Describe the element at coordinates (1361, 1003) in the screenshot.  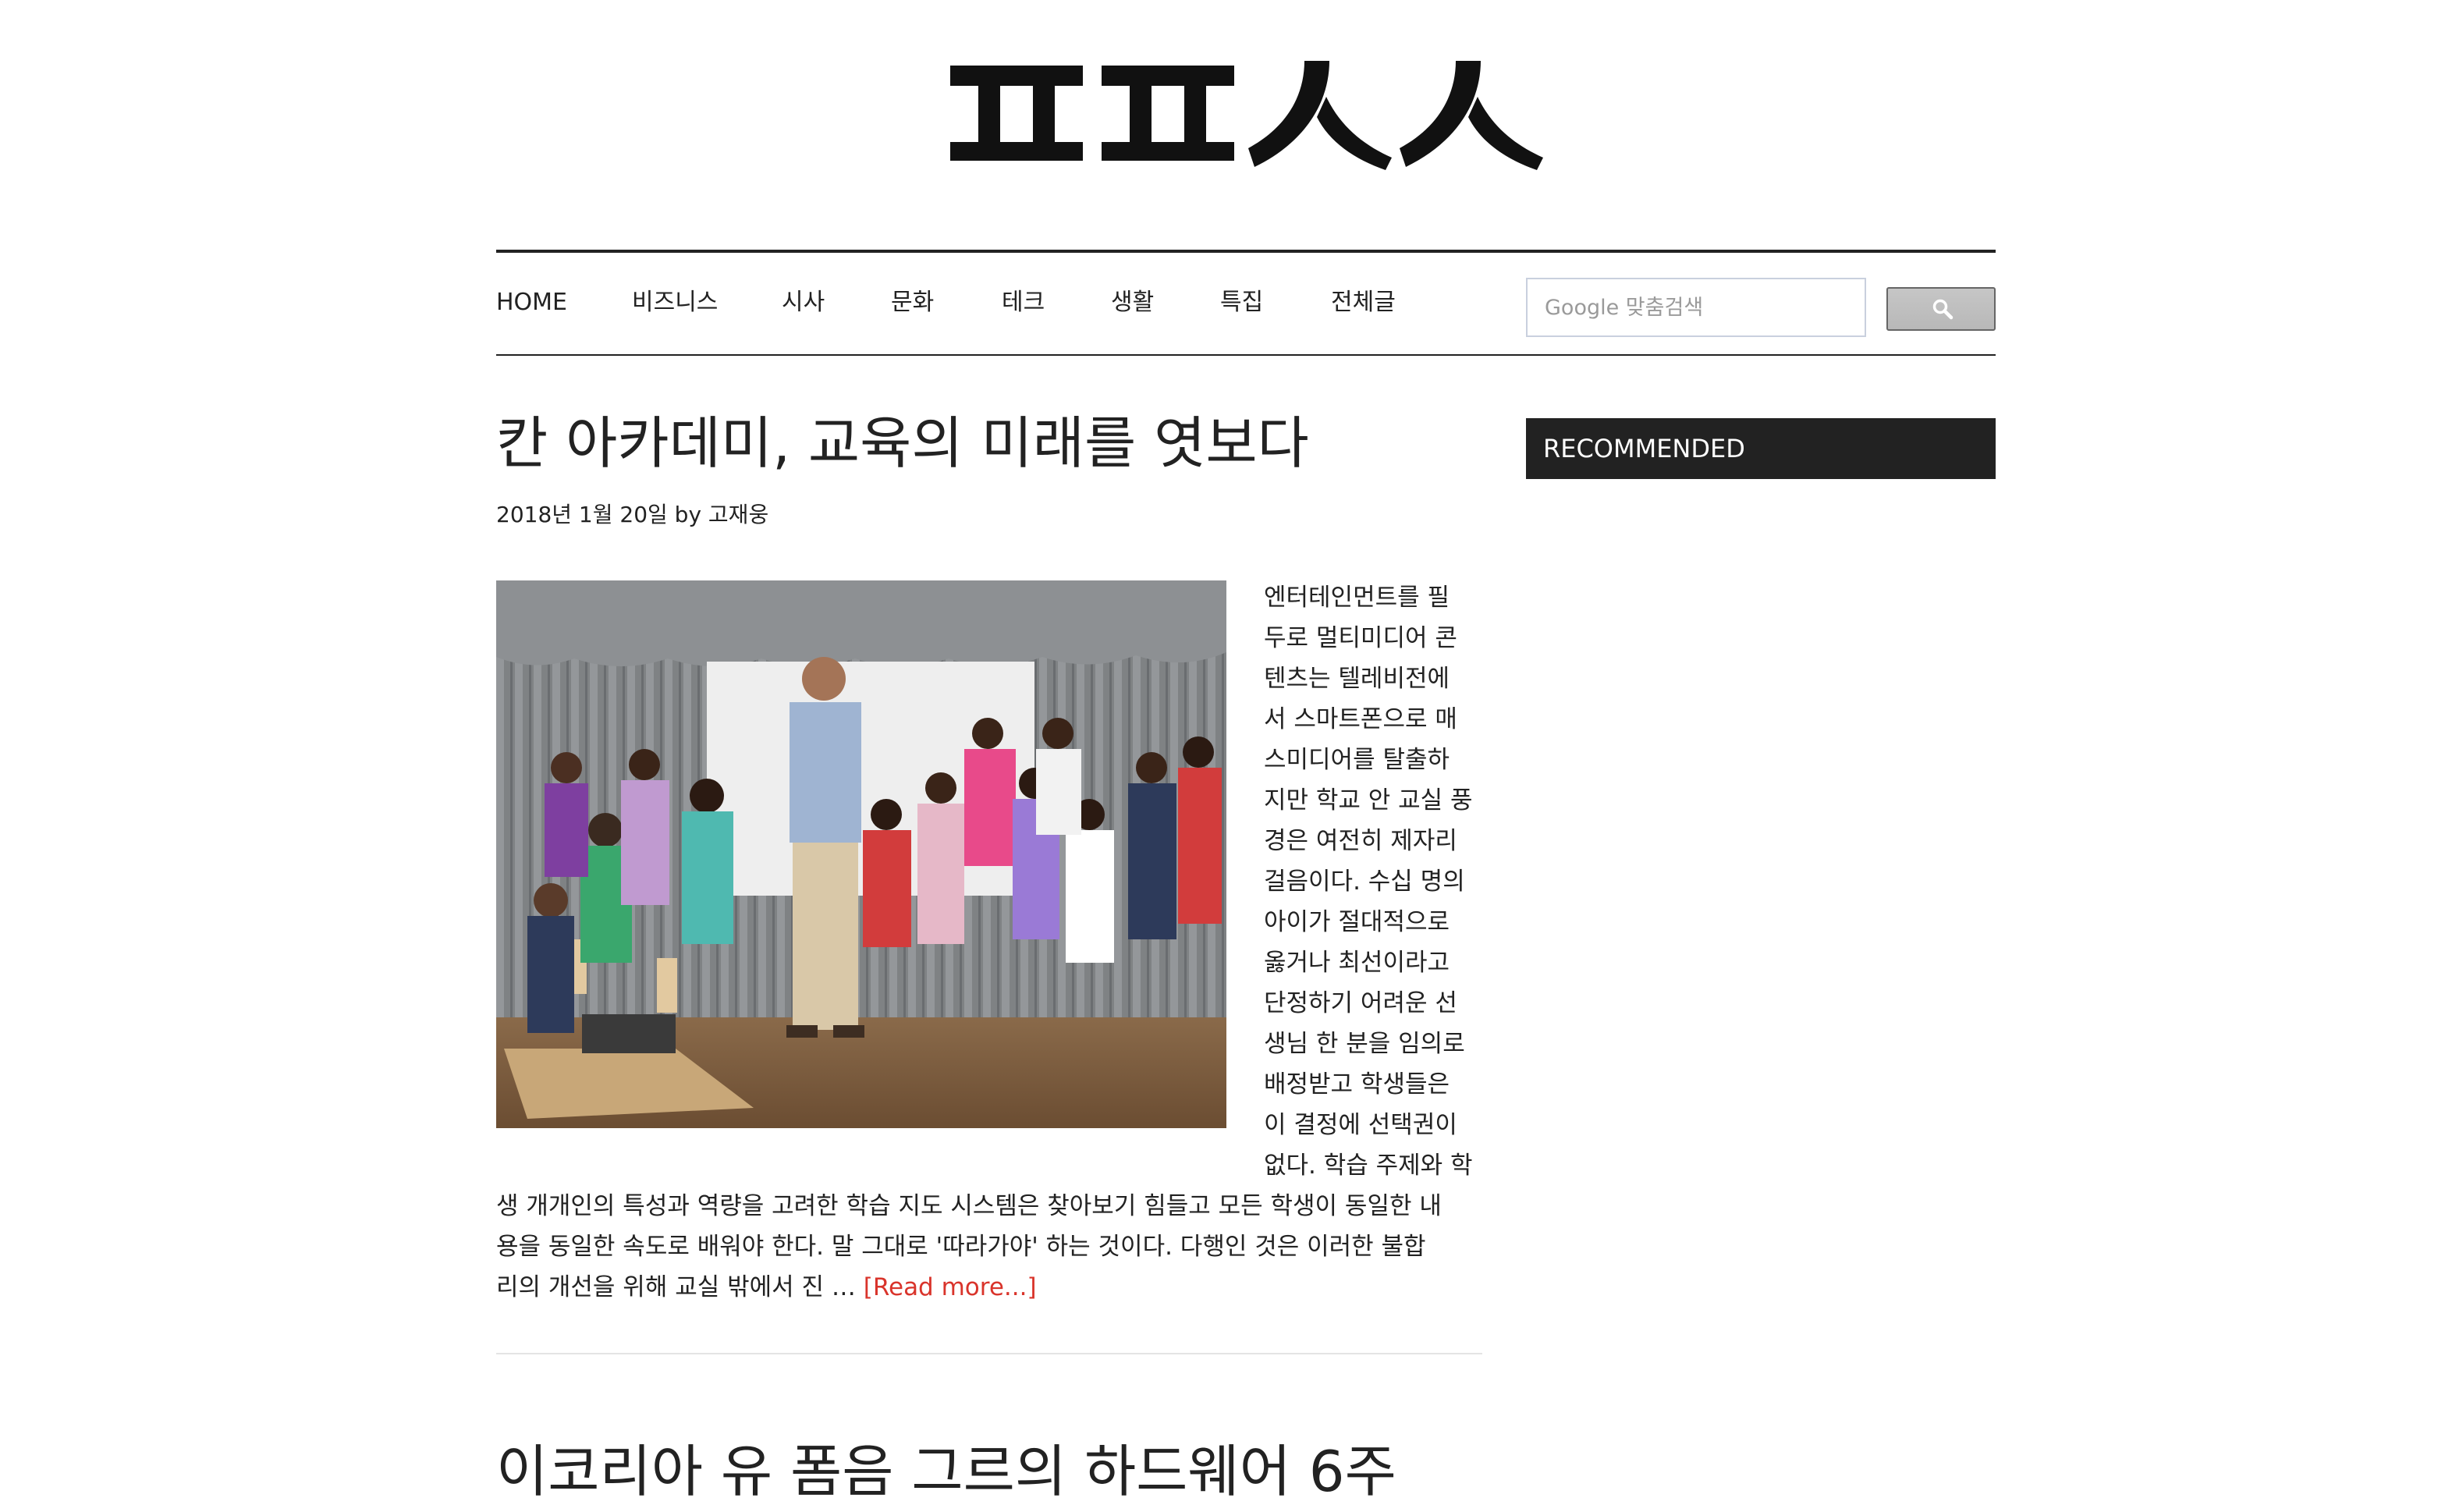
I see `excerpt-line: 단정하기 어려운 선` at that location.